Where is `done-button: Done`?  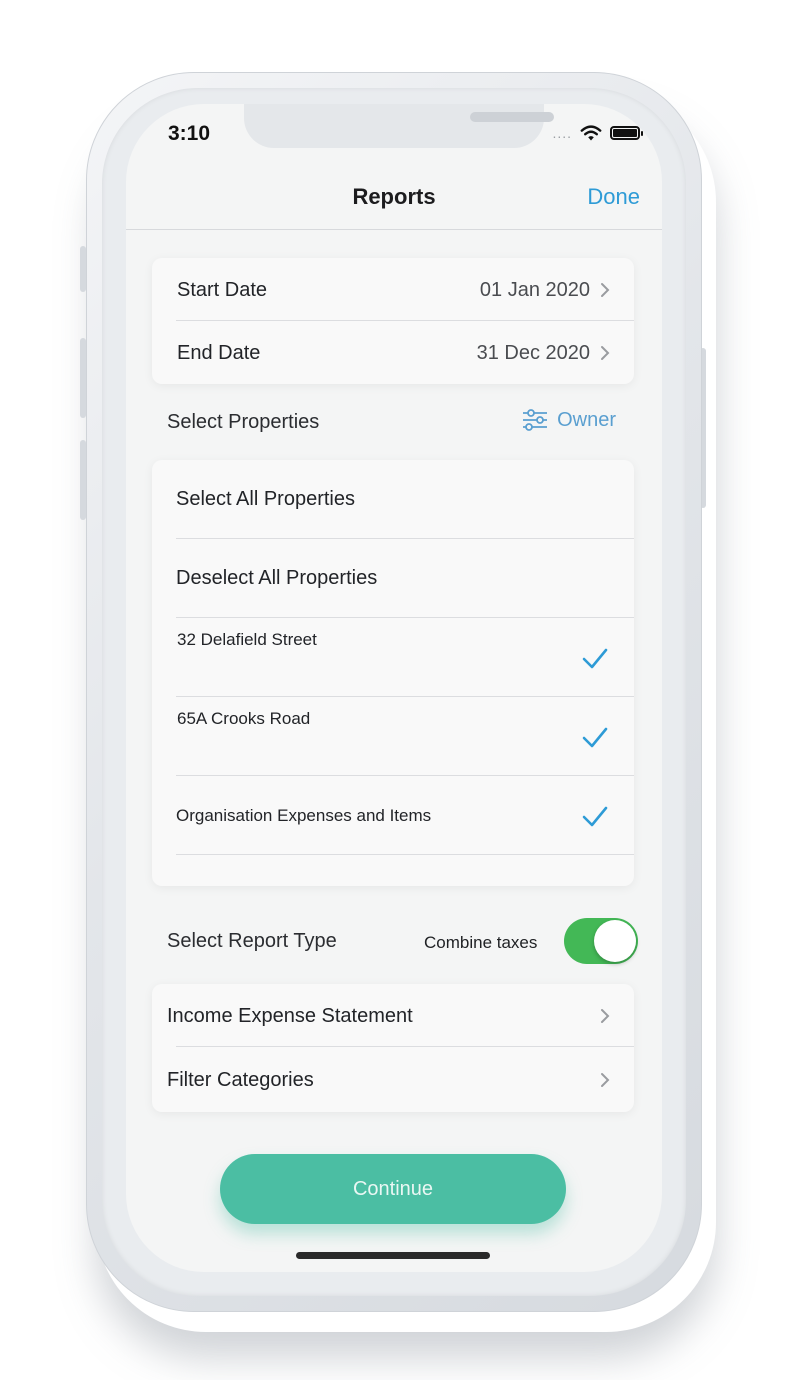
done-button: Done is located at coordinates (613, 197).